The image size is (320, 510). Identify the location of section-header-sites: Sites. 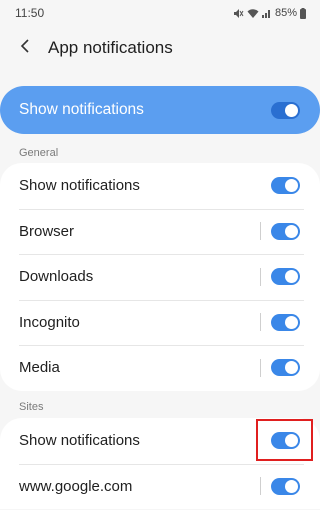
(31, 407).